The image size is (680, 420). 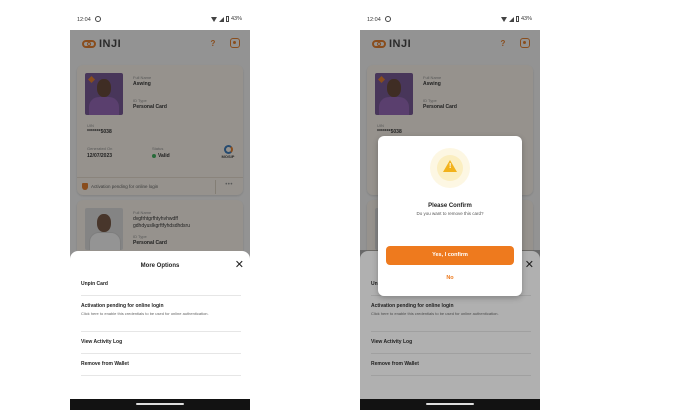 What do you see at coordinates (450, 255) in the screenshot?
I see `confirm-button: Yes, I confirm` at bounding box center [450, 255].